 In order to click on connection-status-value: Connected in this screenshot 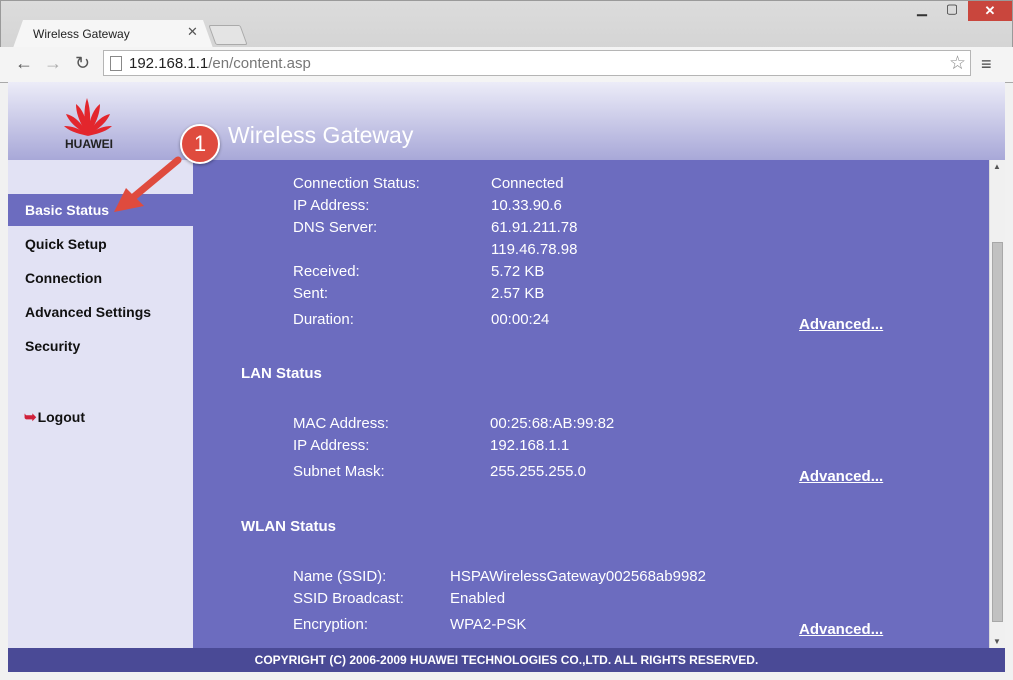, I will do `click(527, 183)`.